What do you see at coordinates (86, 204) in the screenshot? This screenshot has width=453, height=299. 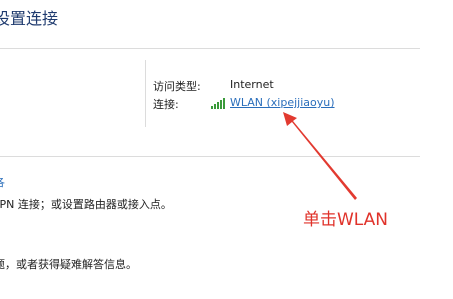 I see `setup-network-description: VPN 连接；或设置路由器或接入点。` at bounding box center [86, 204].